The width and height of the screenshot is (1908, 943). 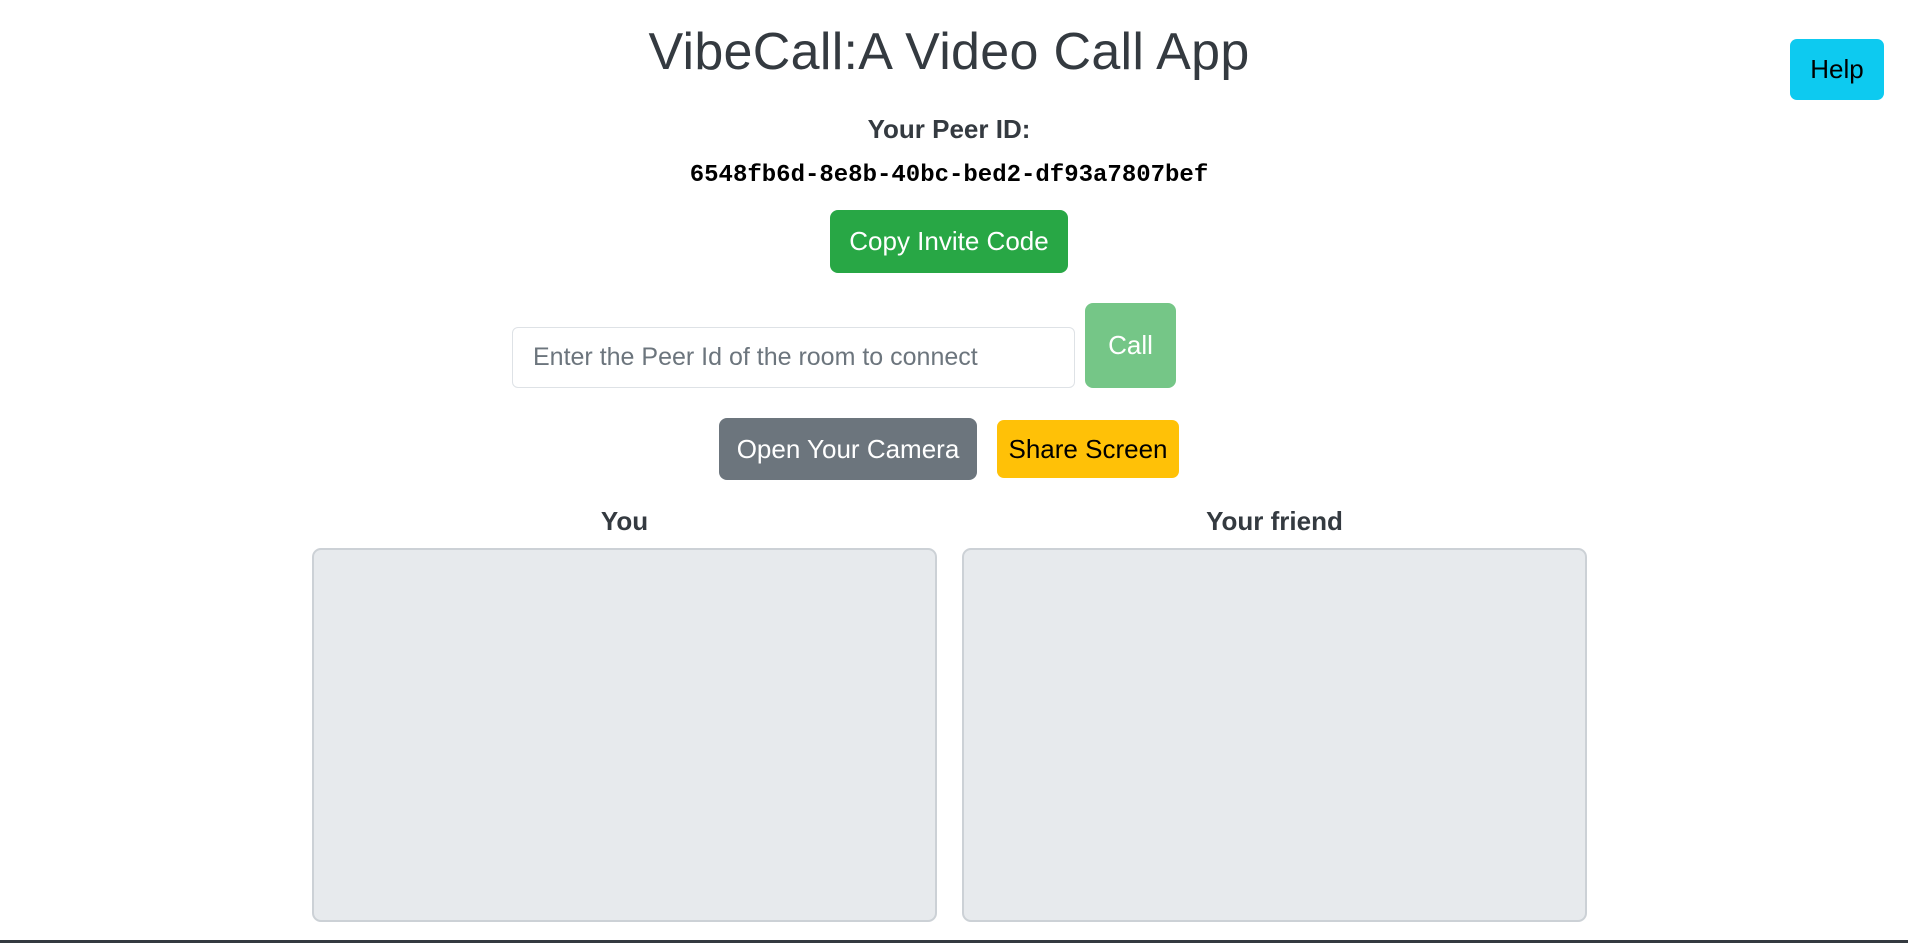 What do you see at coordinates (1088, 449) in the screenshot?
I see `share-screen-button: Share Screen` at bounding box center [1088, 449].